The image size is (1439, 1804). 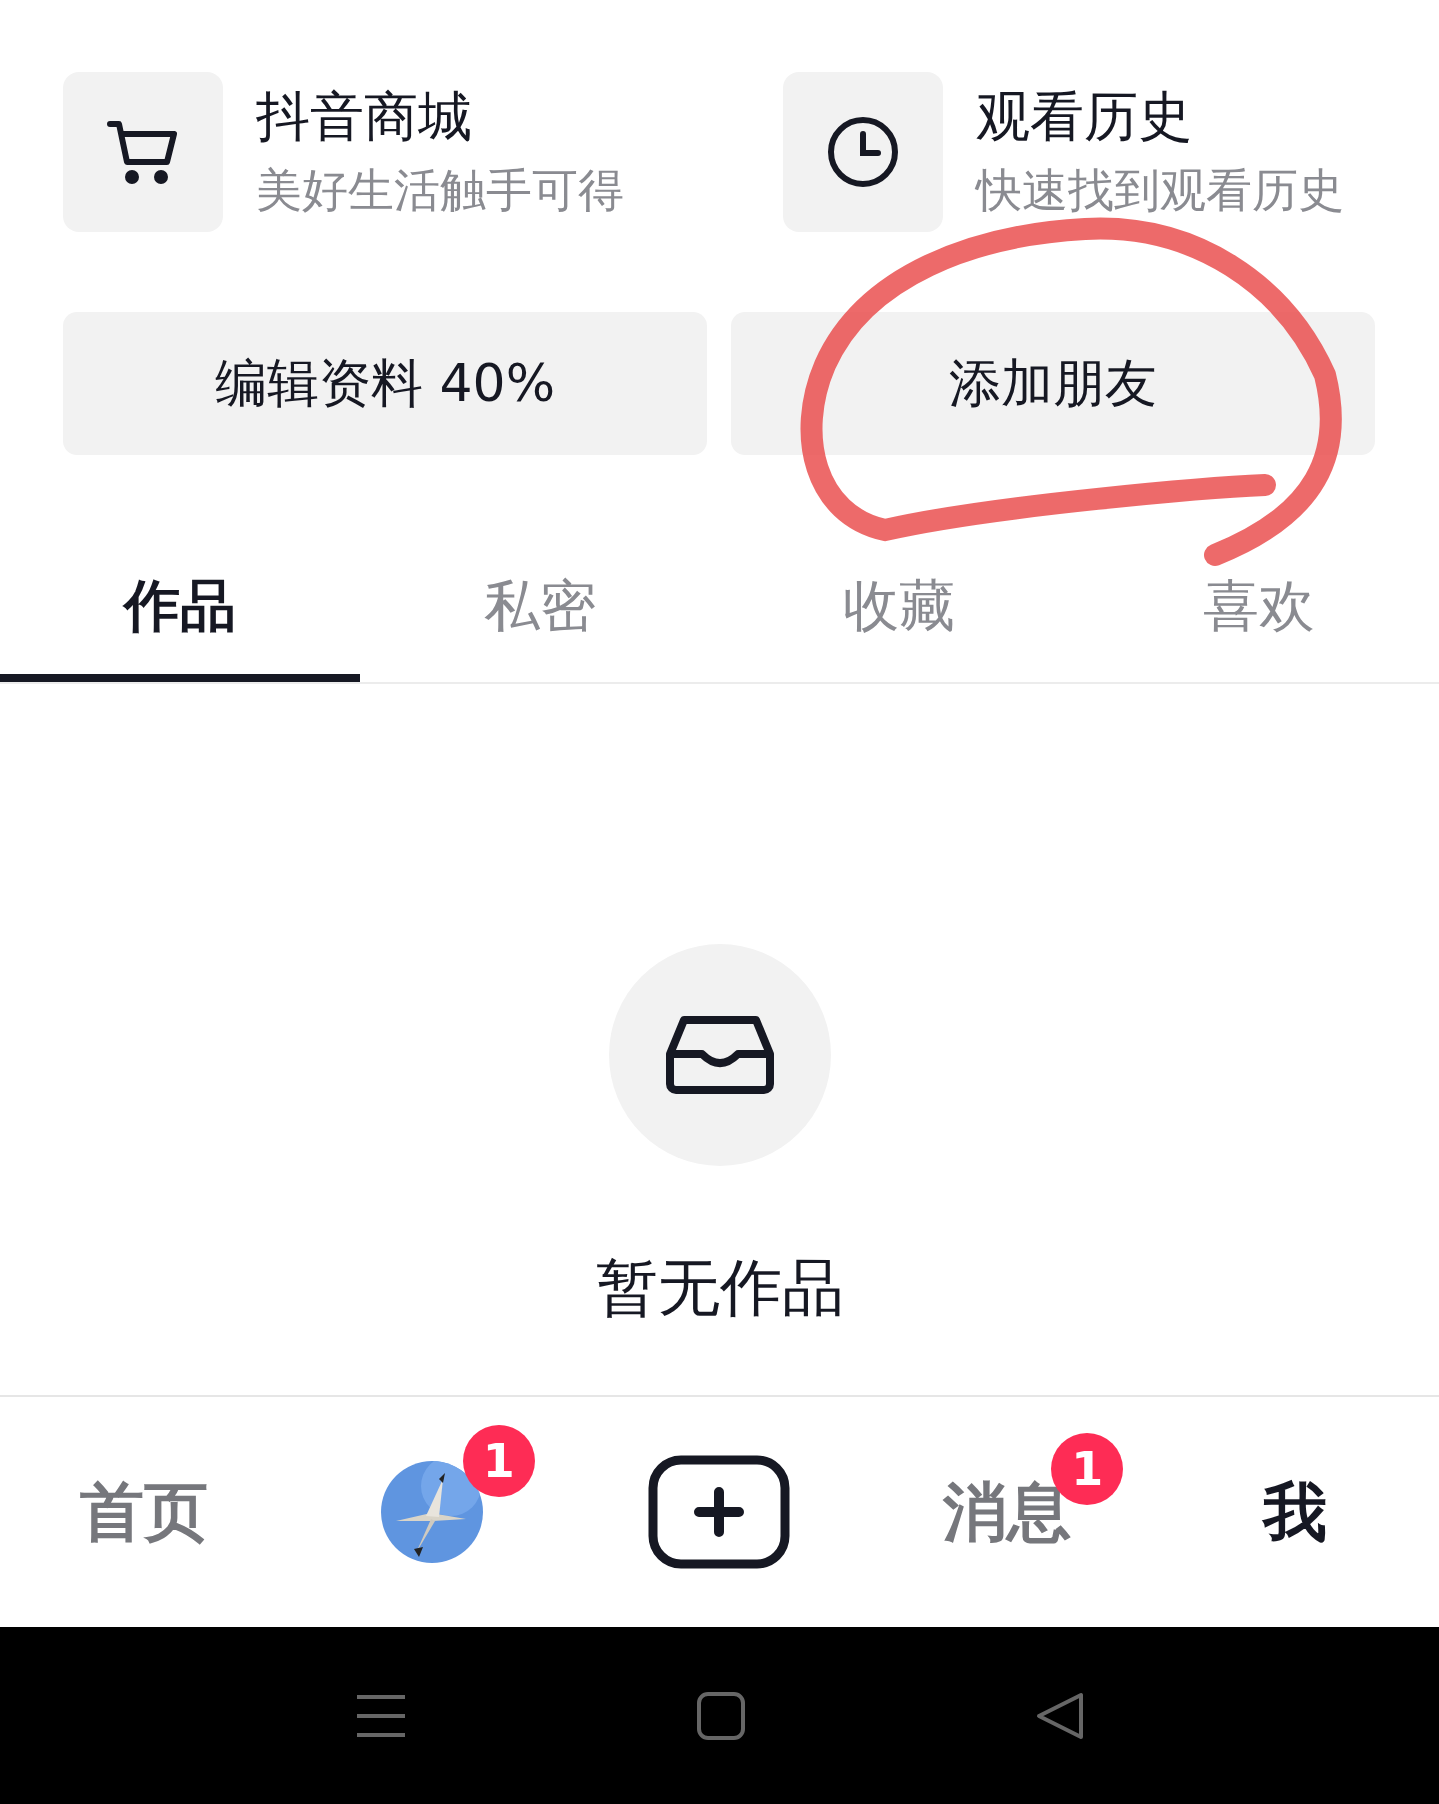 I want to click on shortcut-subtitle: 快速找到观看历史, so click(x=1160, y=190).